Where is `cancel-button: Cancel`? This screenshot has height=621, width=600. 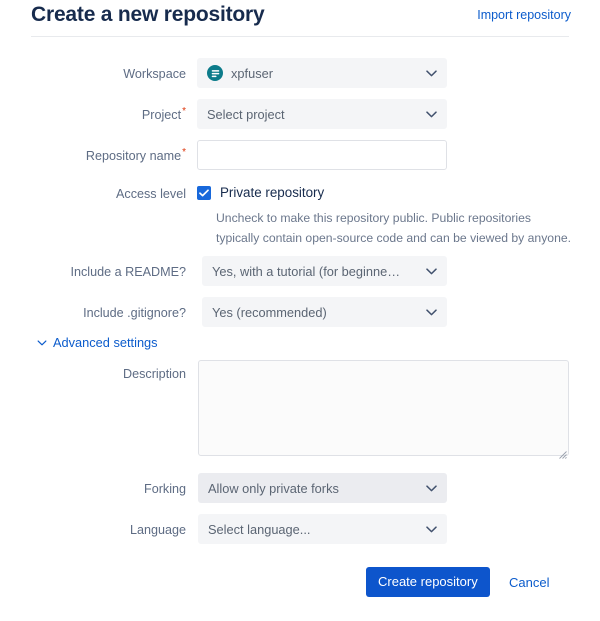
cancel-button: Cancel is located at coordinates (529, 583).